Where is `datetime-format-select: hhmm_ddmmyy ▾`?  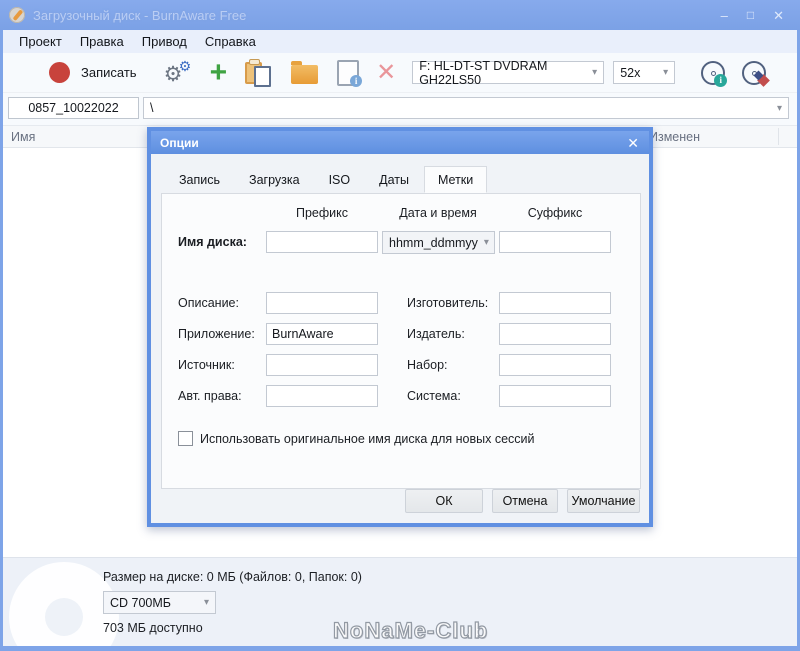 datetime-format-select: hhmm_ddmmyy ▾ is located at coordinates (438, 242).